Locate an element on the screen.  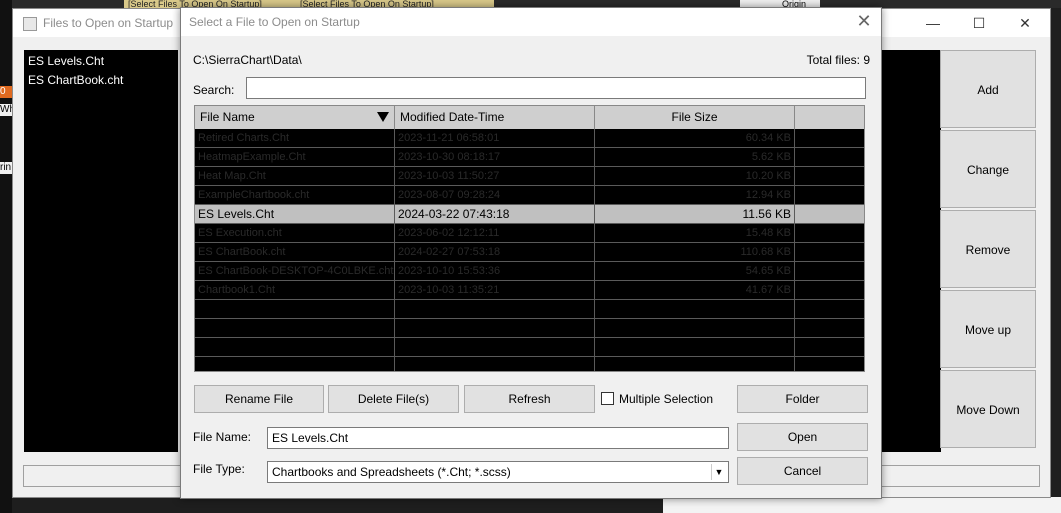
change-button-label: Change is located at coordinates (988, 170).